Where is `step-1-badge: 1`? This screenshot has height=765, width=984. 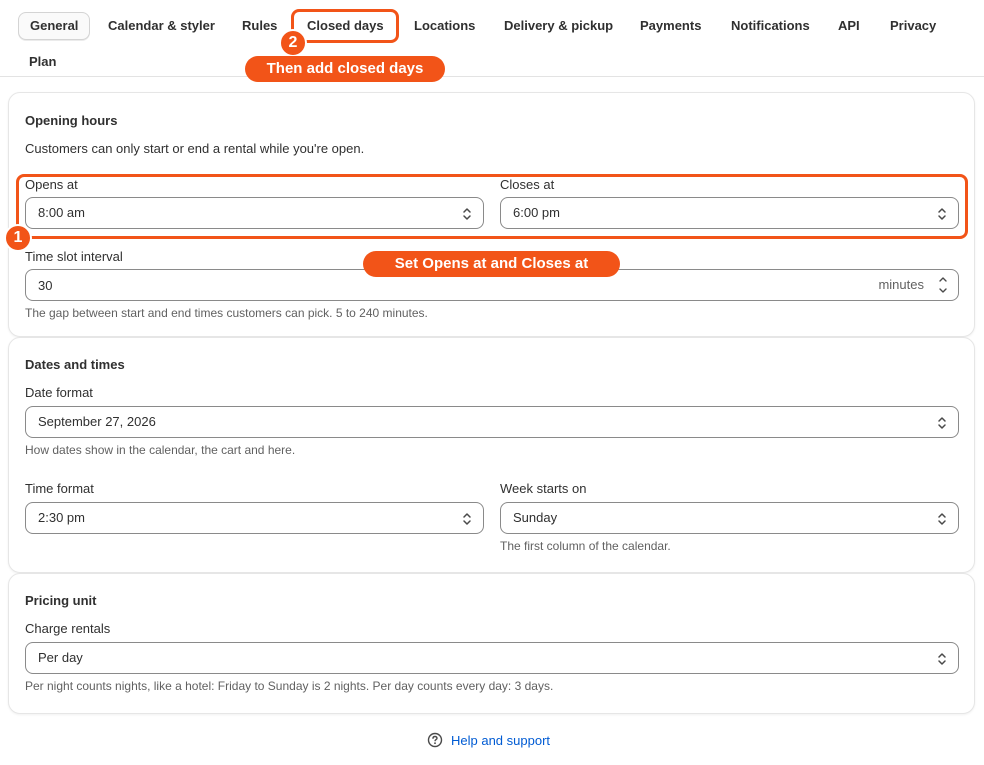 step-1-badge: 1 is located at coordinates (18, 238).